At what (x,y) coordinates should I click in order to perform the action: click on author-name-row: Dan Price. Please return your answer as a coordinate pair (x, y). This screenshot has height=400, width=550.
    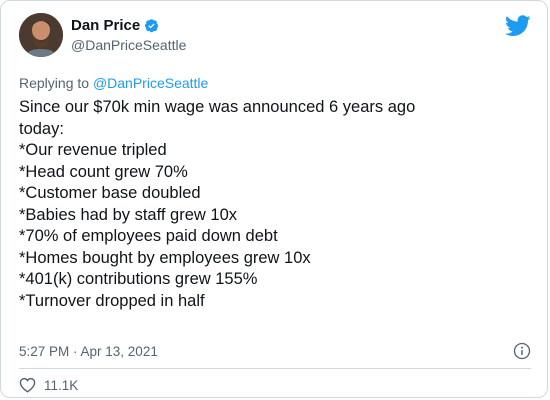
    Looking at the image, I should click on (115, 25).